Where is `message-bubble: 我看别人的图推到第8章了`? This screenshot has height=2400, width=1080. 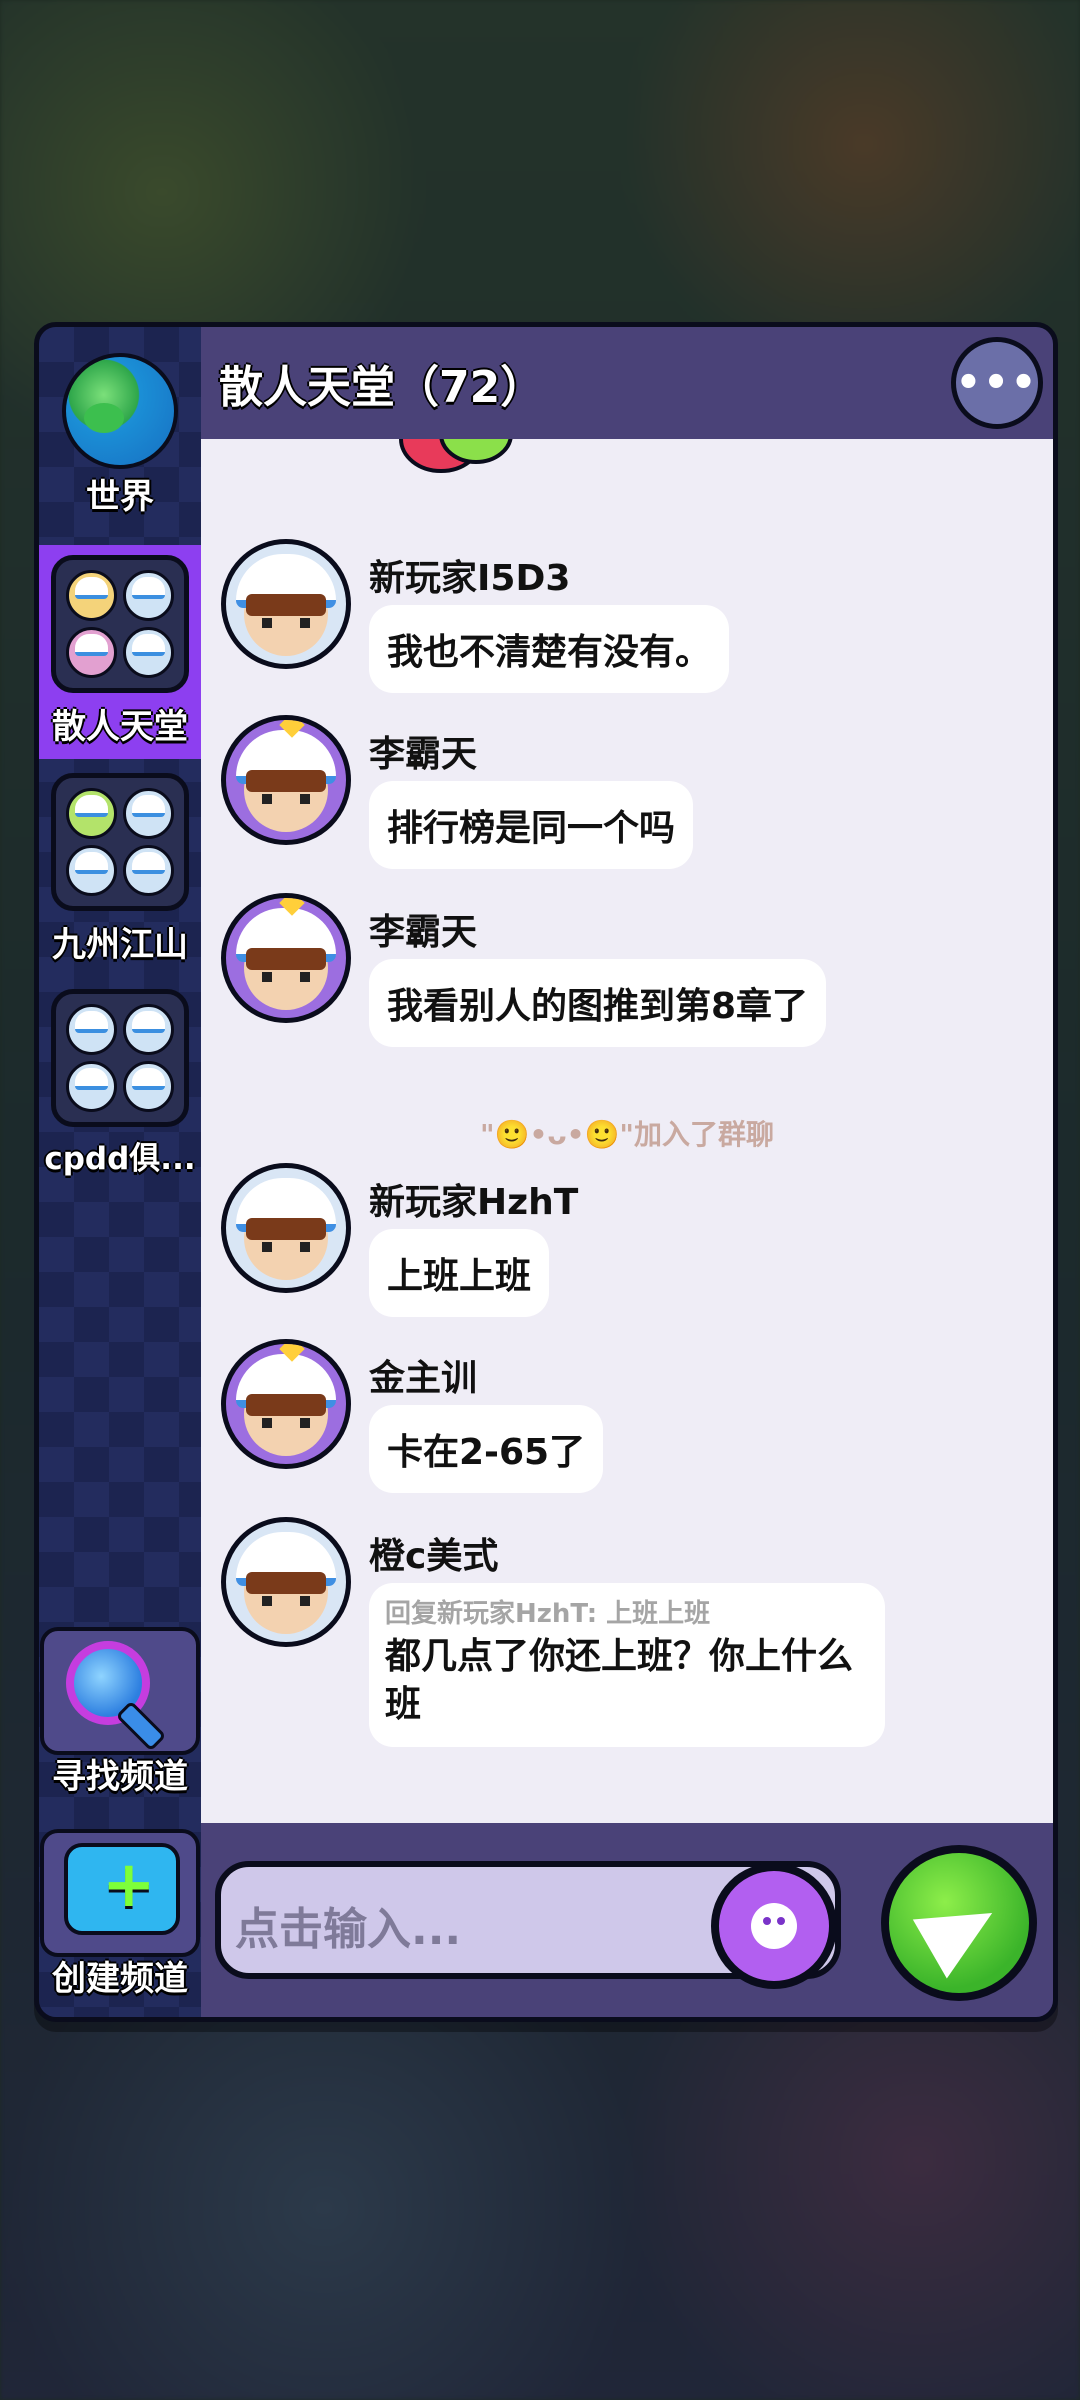 message-bubble: 我看别人的图推到第8章了 is located at coordinates (598, 1003).